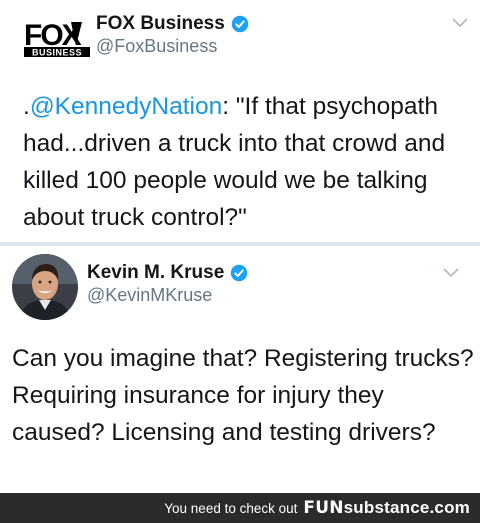  I want to click on watermark-footer: You need to check out FUNsubstance.com, so click(240, 508).